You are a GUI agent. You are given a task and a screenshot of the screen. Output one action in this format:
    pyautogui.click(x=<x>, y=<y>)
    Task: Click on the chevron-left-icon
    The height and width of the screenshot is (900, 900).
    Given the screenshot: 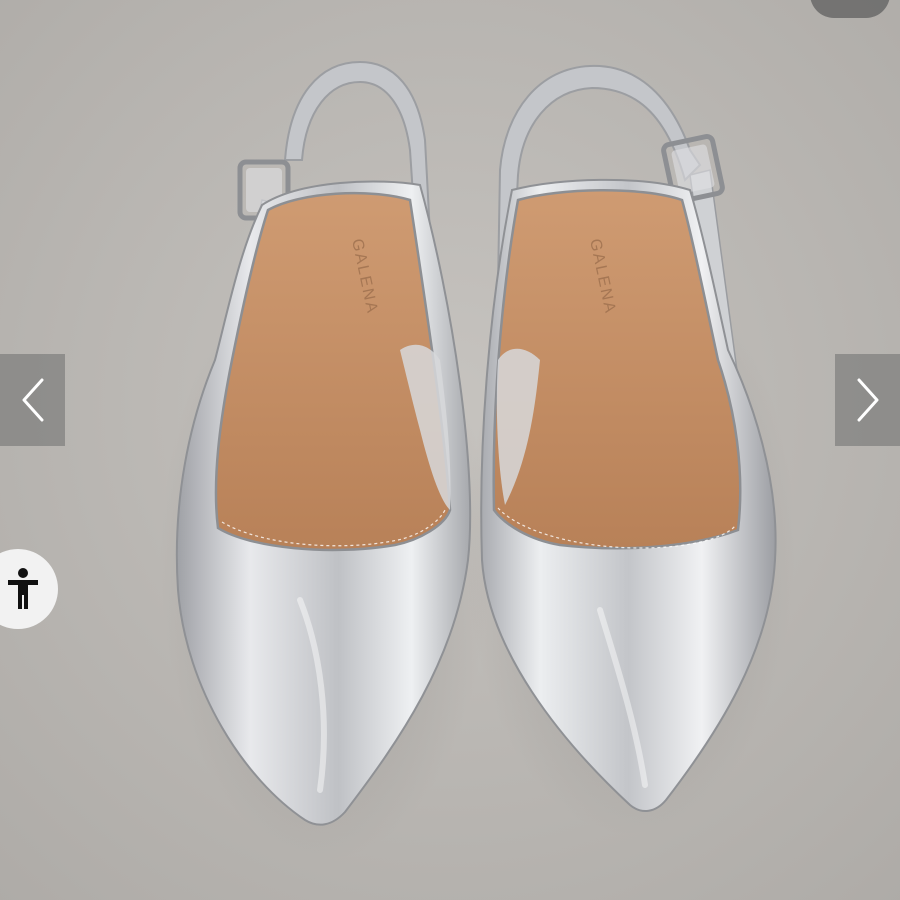 What is the action you would take?
    pyautogui.click(x=32, y=400)
    